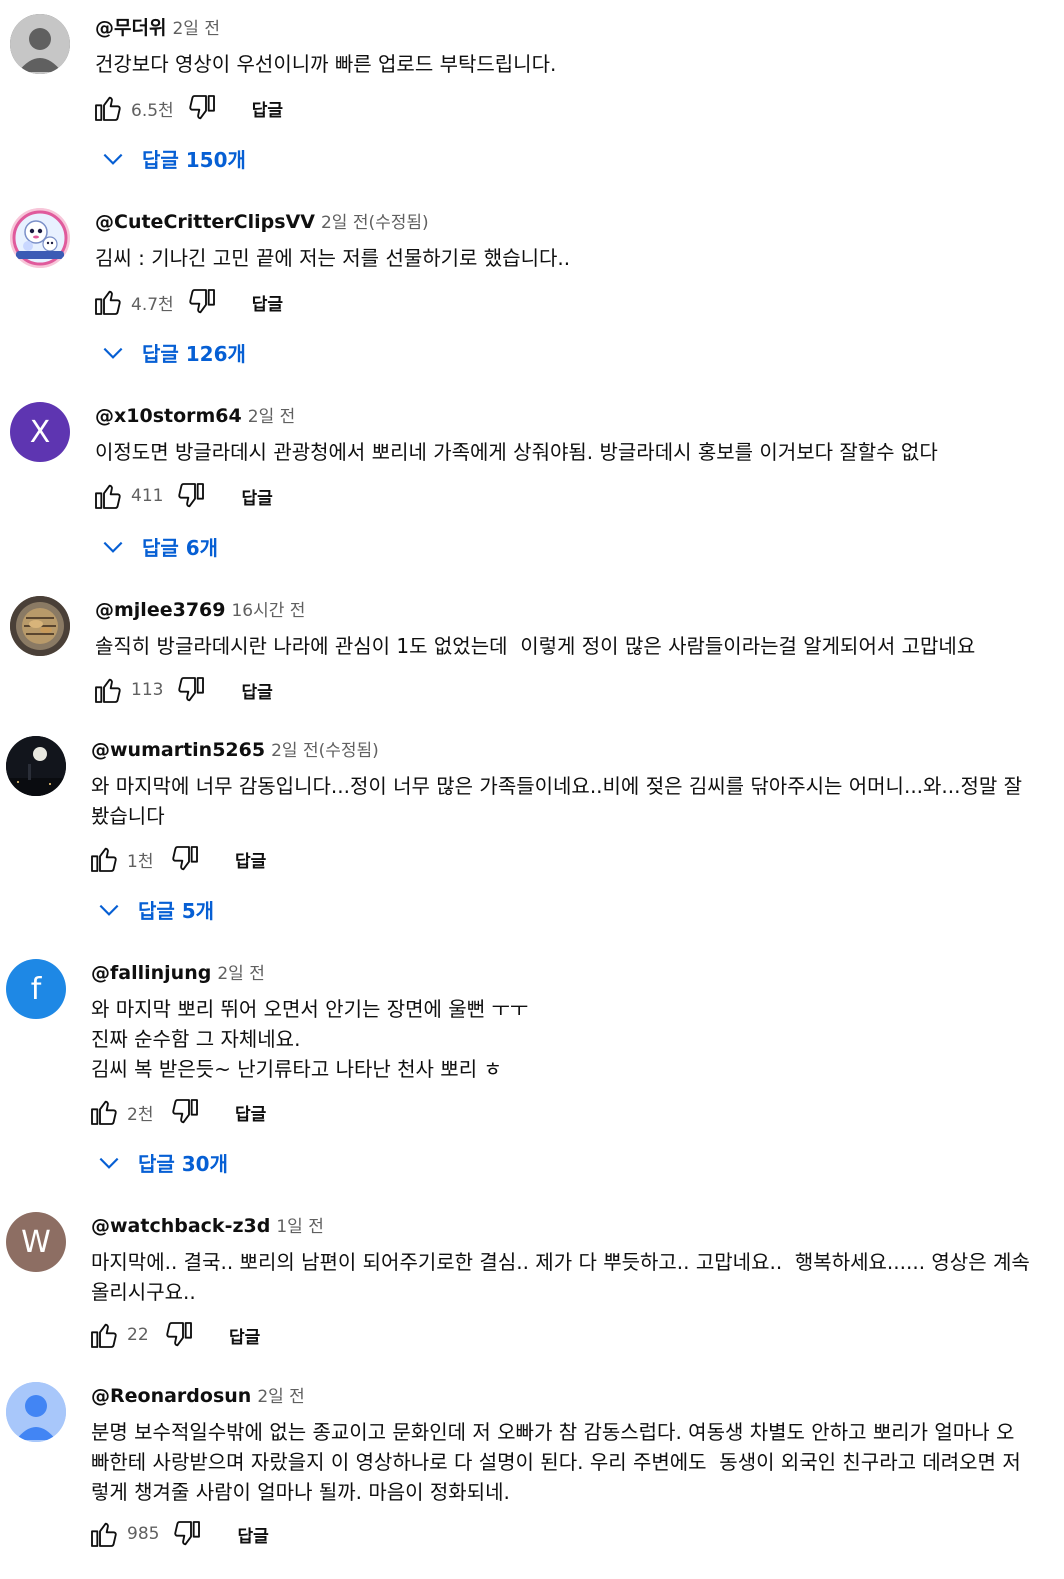 This screenshot has height=1579, width=1064. I want to click on avatar: W, so click(36, 1242).